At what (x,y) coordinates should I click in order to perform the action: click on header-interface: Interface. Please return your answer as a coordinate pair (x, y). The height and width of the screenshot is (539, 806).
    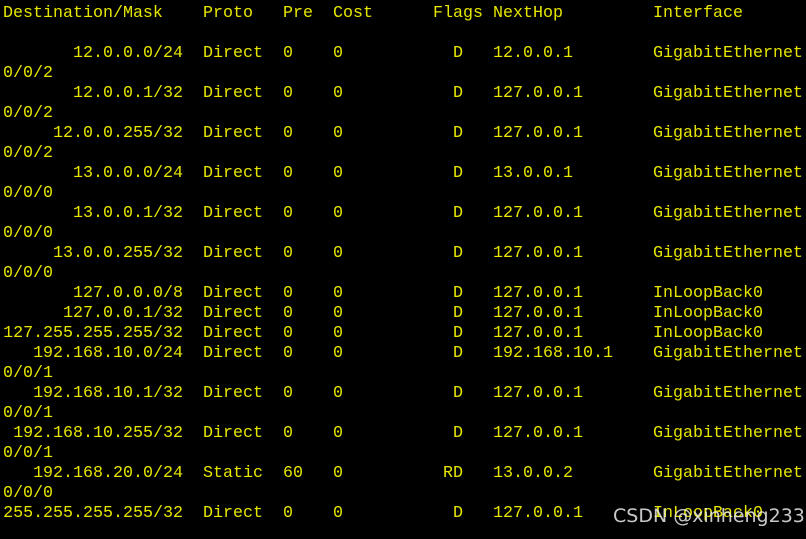
    Looking at the image, I should click on (698, 13).